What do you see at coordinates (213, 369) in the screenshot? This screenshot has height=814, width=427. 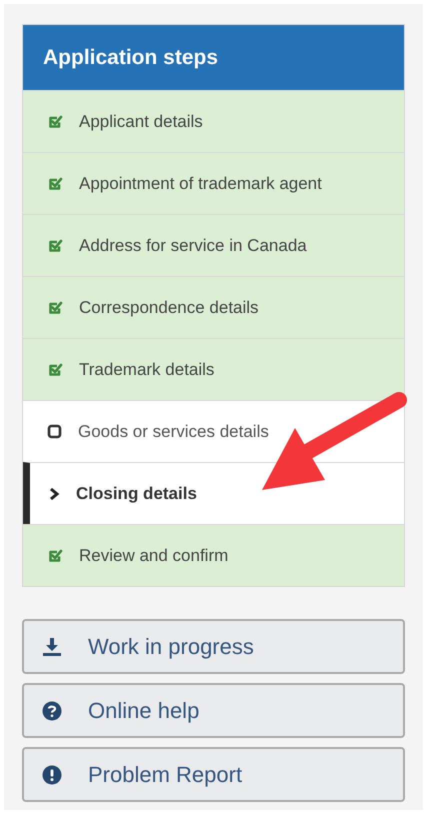 I see `step-item: Trademark details` at bounding box center [213, 369].